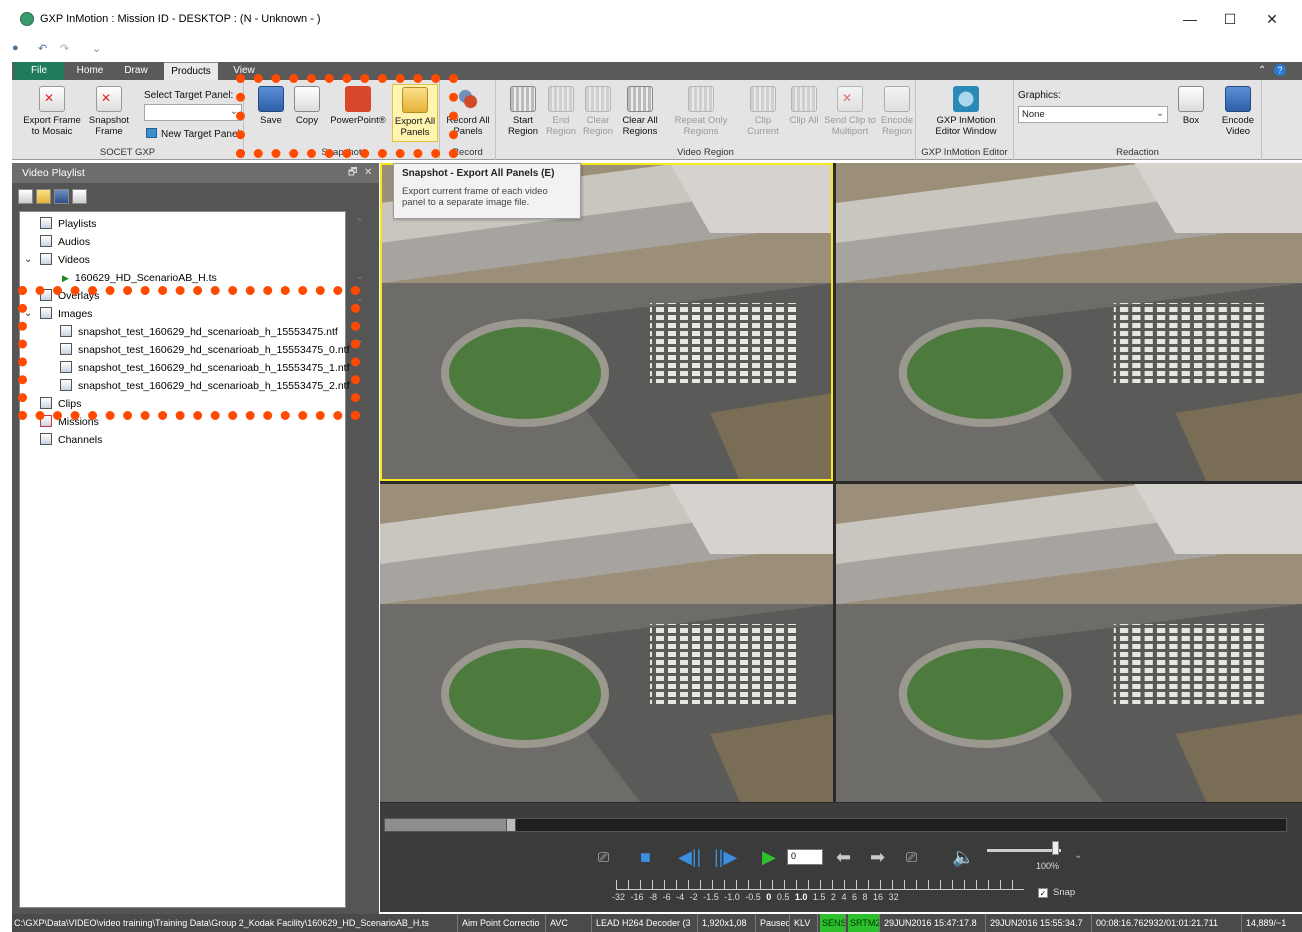 The image size is (1302, 932). Describe the element at coordinates (359, 311) in the screenshot. I see `tree-side-scroller: ⌃ ⌄ ⌄ ⌃` at that location.